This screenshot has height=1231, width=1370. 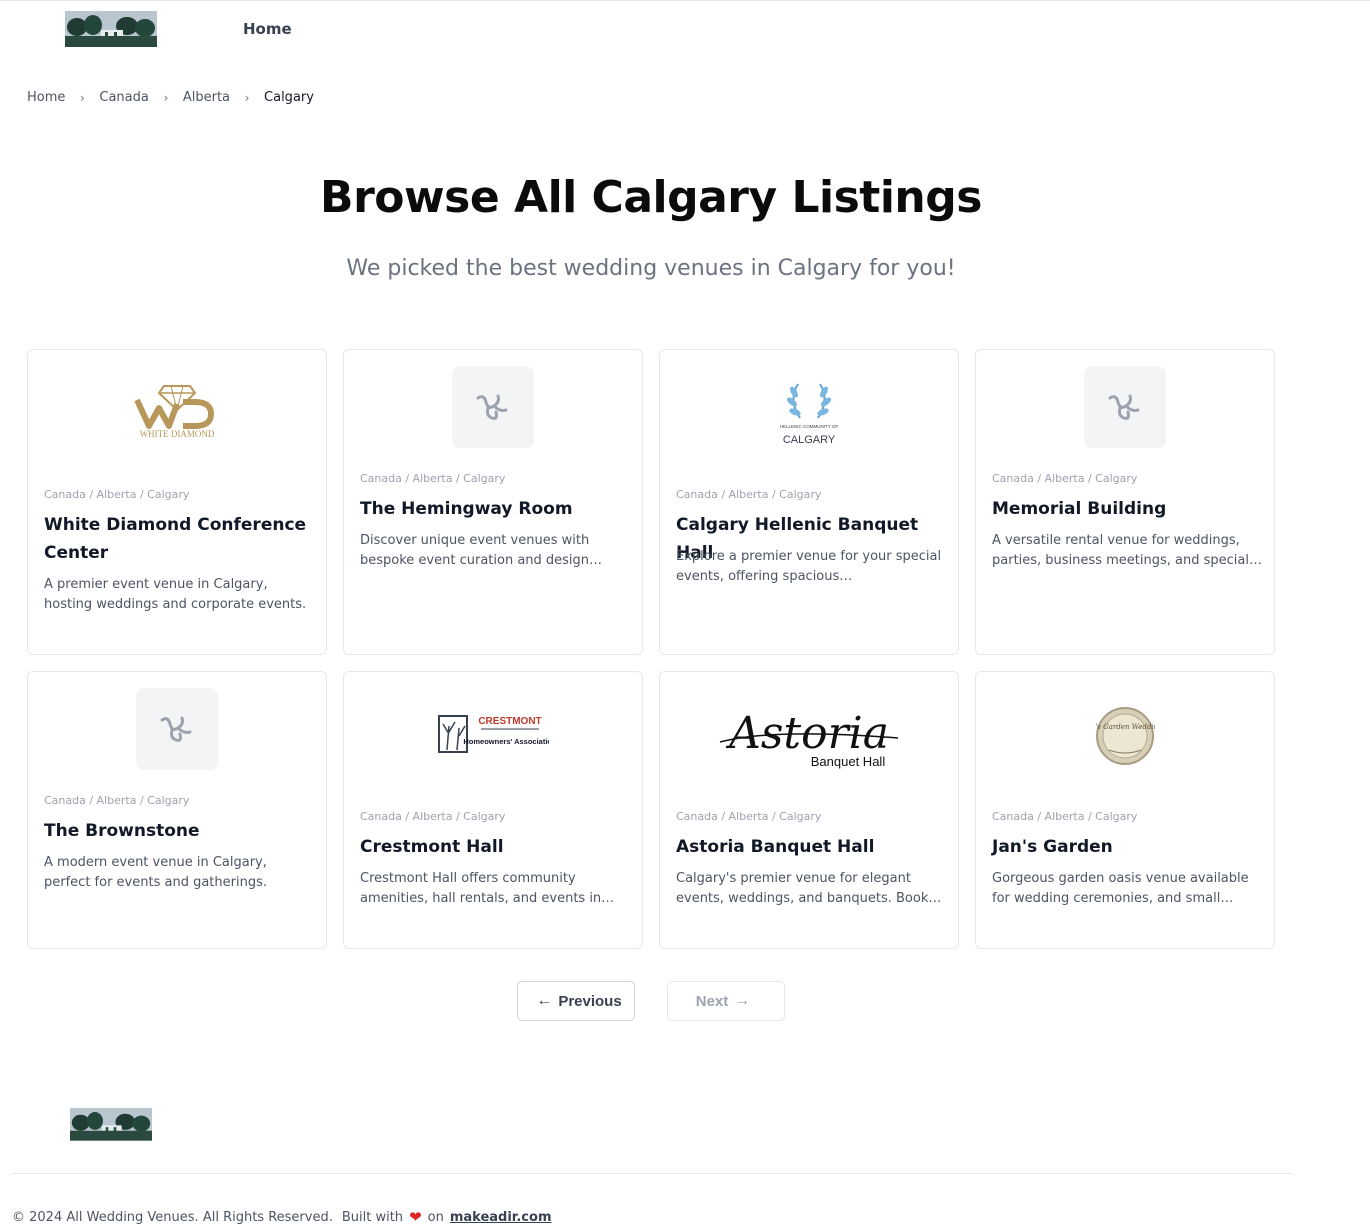 I want to click on breadcrumb-canada: Canada, so click(x=123, y=97).